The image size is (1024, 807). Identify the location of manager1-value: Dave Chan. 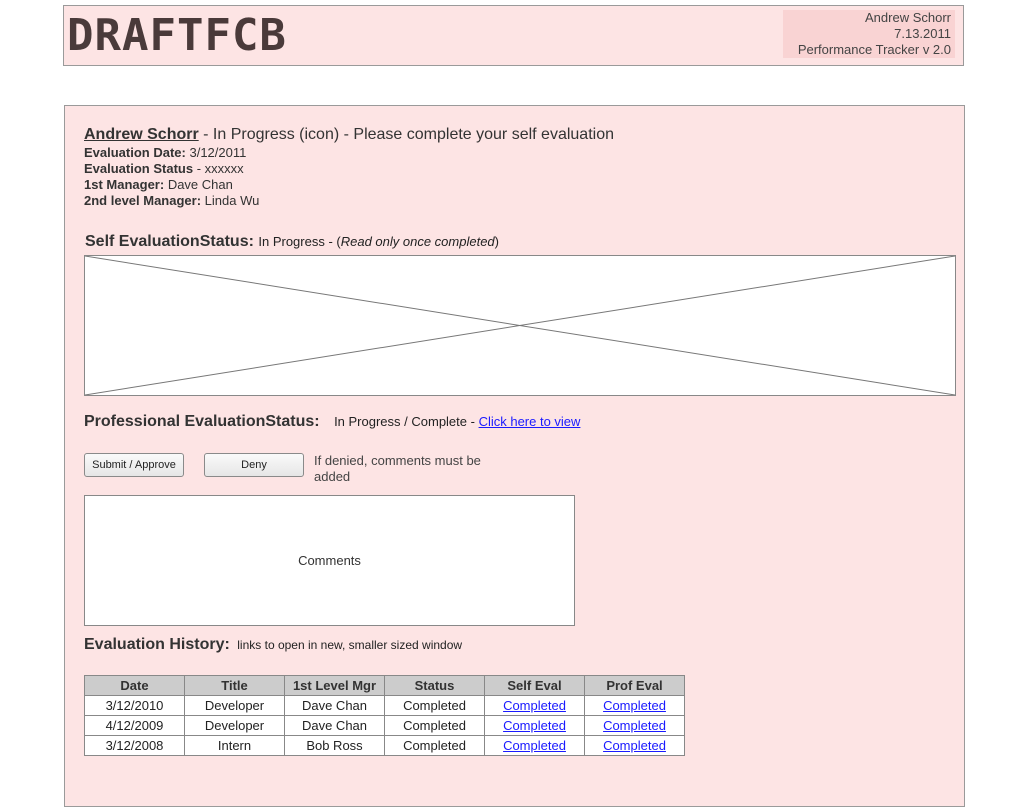
(198, 184).